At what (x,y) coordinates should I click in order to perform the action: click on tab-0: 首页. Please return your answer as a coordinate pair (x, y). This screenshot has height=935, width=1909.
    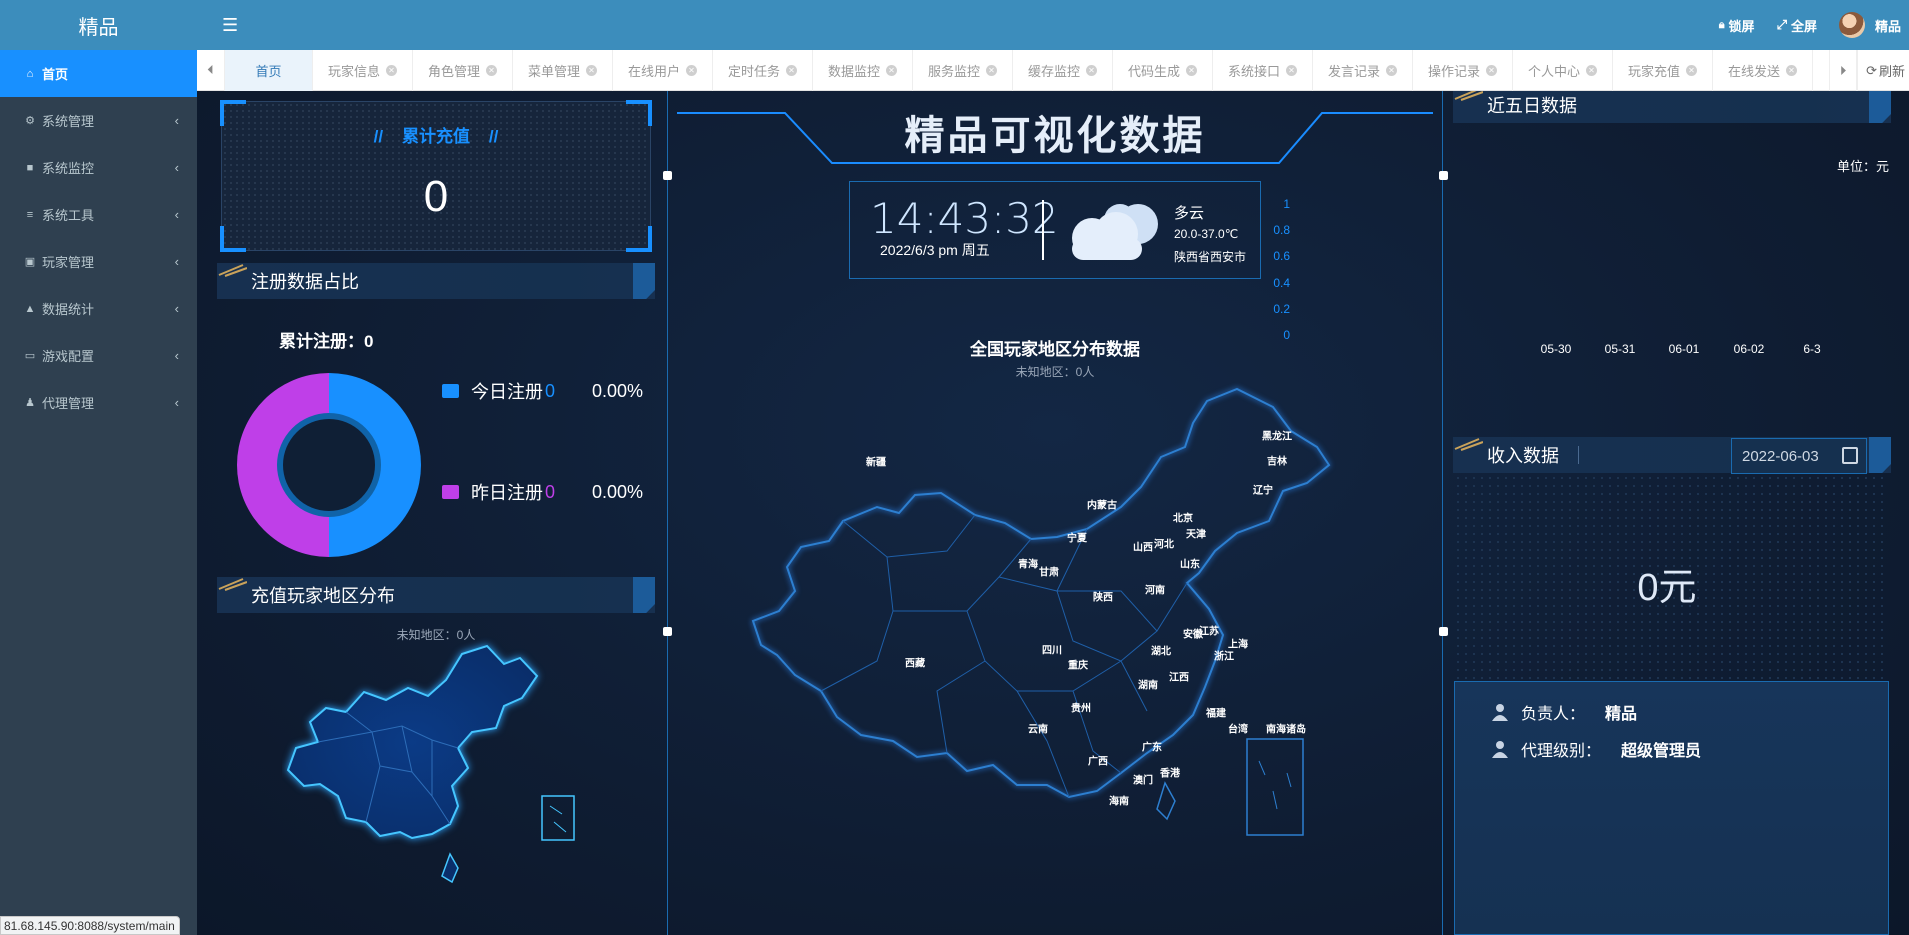
    Looking at the image, I should click on (269, 70).